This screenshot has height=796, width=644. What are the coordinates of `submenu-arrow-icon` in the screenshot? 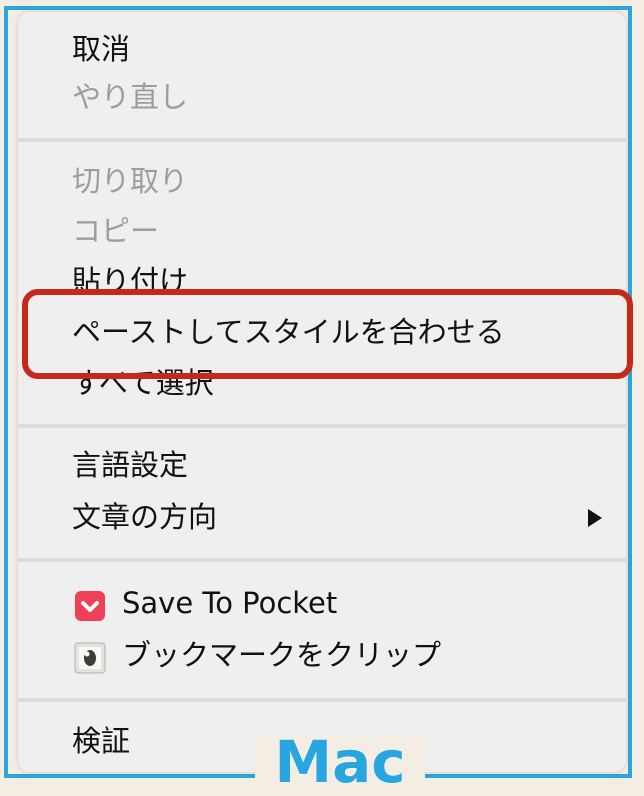 It's located at (595, 518).